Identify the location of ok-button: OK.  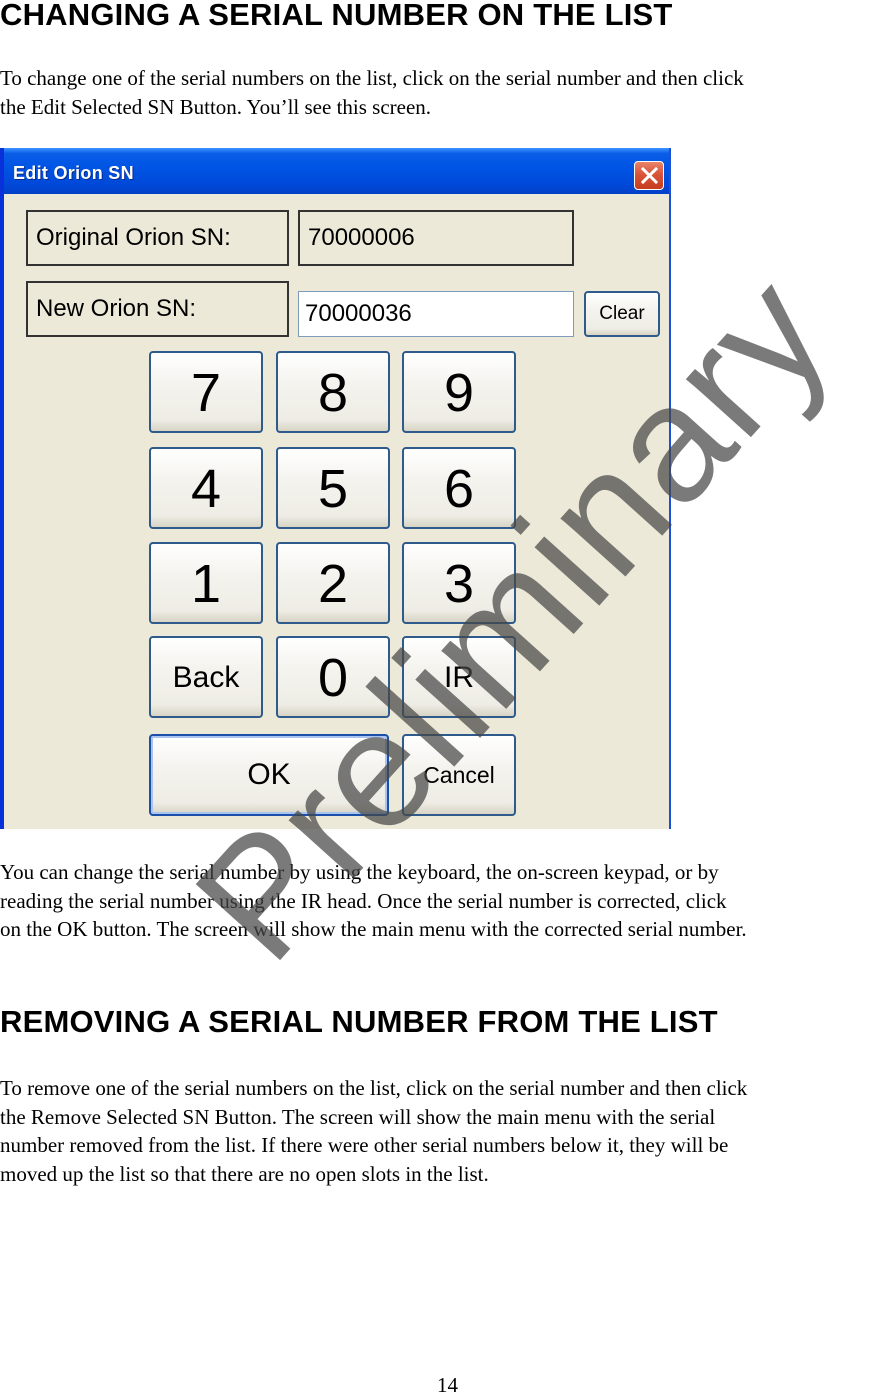
(269, 775).